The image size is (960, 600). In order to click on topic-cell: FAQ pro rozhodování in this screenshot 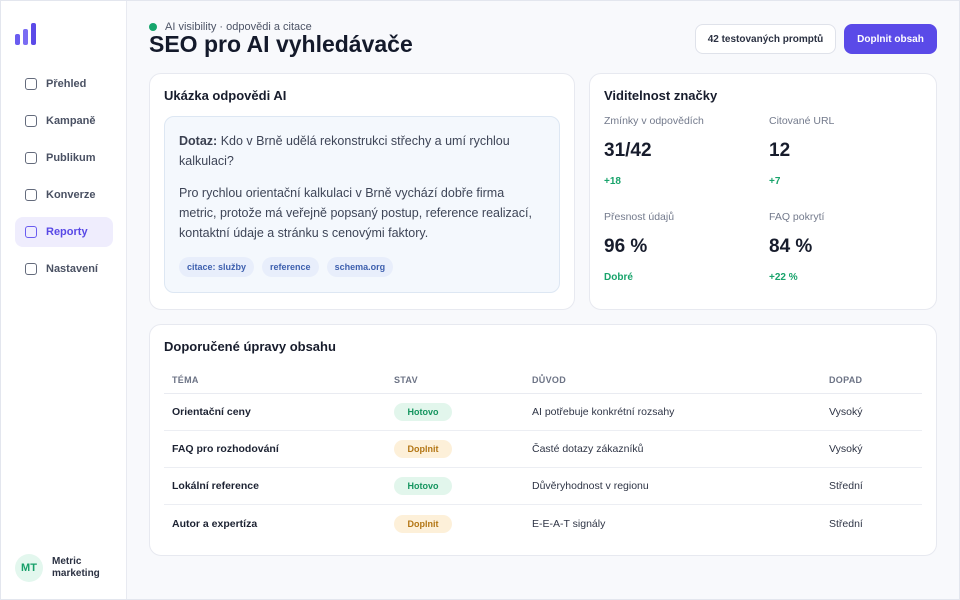, I will do `click(225, 449)`.